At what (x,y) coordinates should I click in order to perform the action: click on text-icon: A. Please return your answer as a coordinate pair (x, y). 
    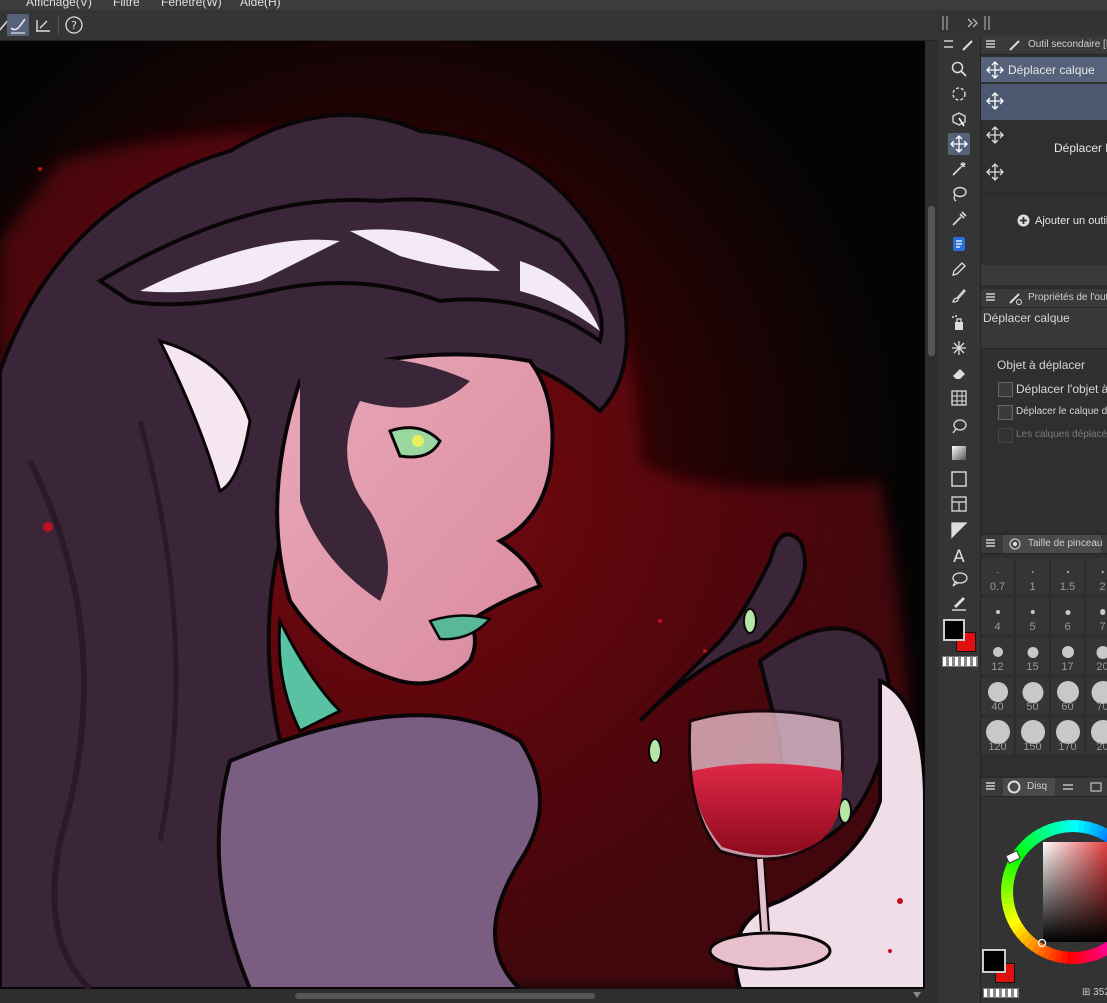
    Looking at the image, I should click on (959, 555).